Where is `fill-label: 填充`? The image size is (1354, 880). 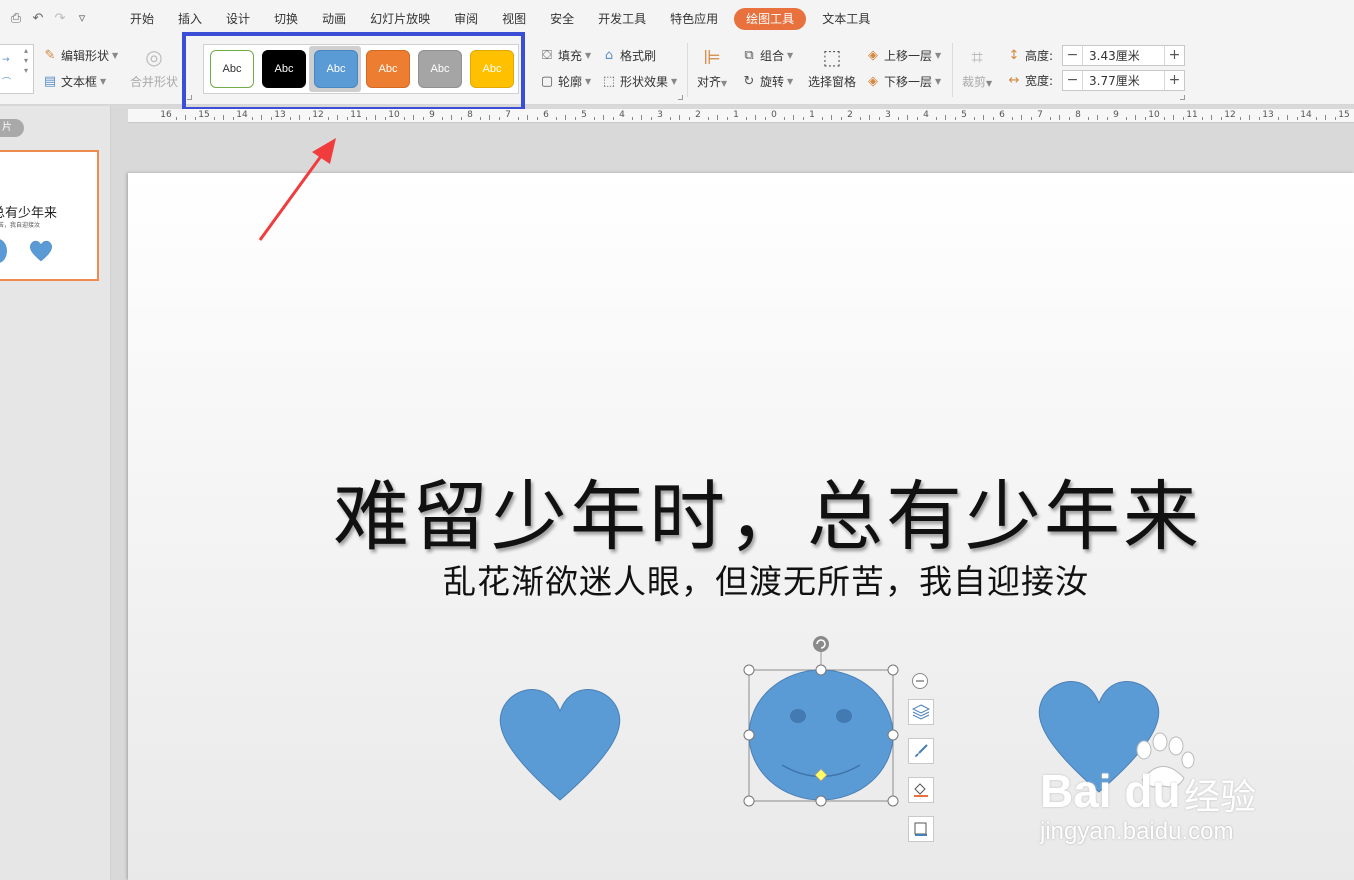 fill-label: 填充 is located at coordinates (570, 56).